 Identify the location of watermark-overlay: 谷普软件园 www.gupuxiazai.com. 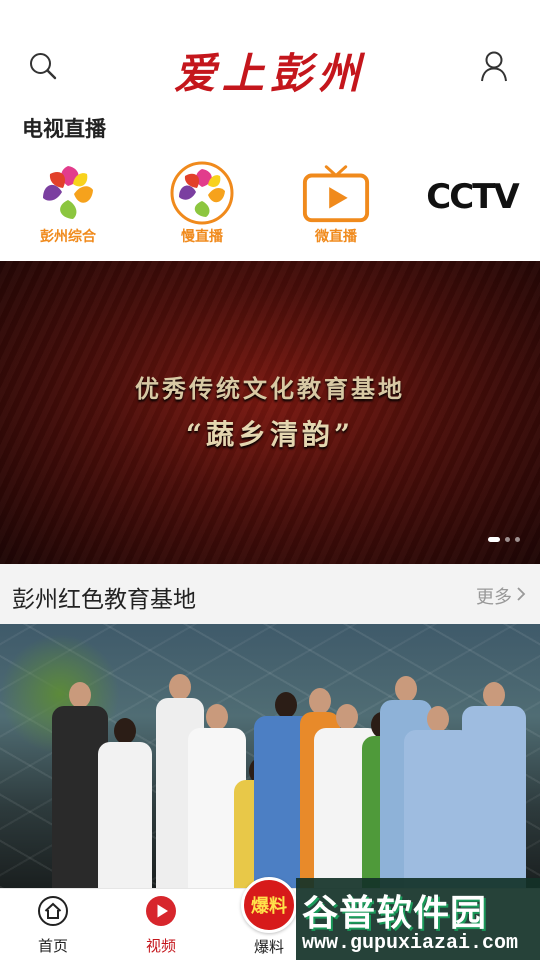
(418, 919).